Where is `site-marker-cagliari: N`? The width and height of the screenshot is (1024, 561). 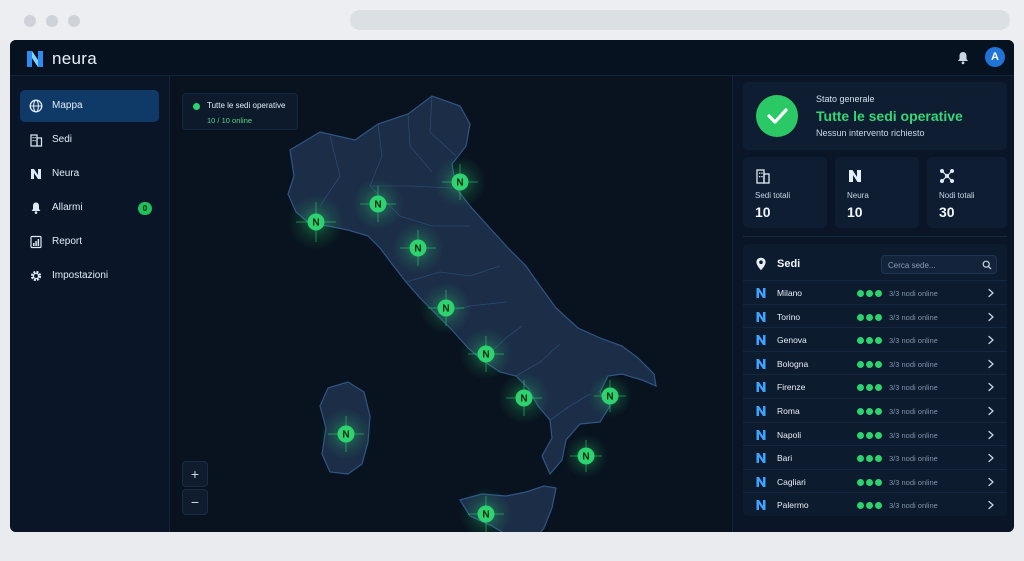 site-marker-cagliari: N is located at coordinates (346, 434).